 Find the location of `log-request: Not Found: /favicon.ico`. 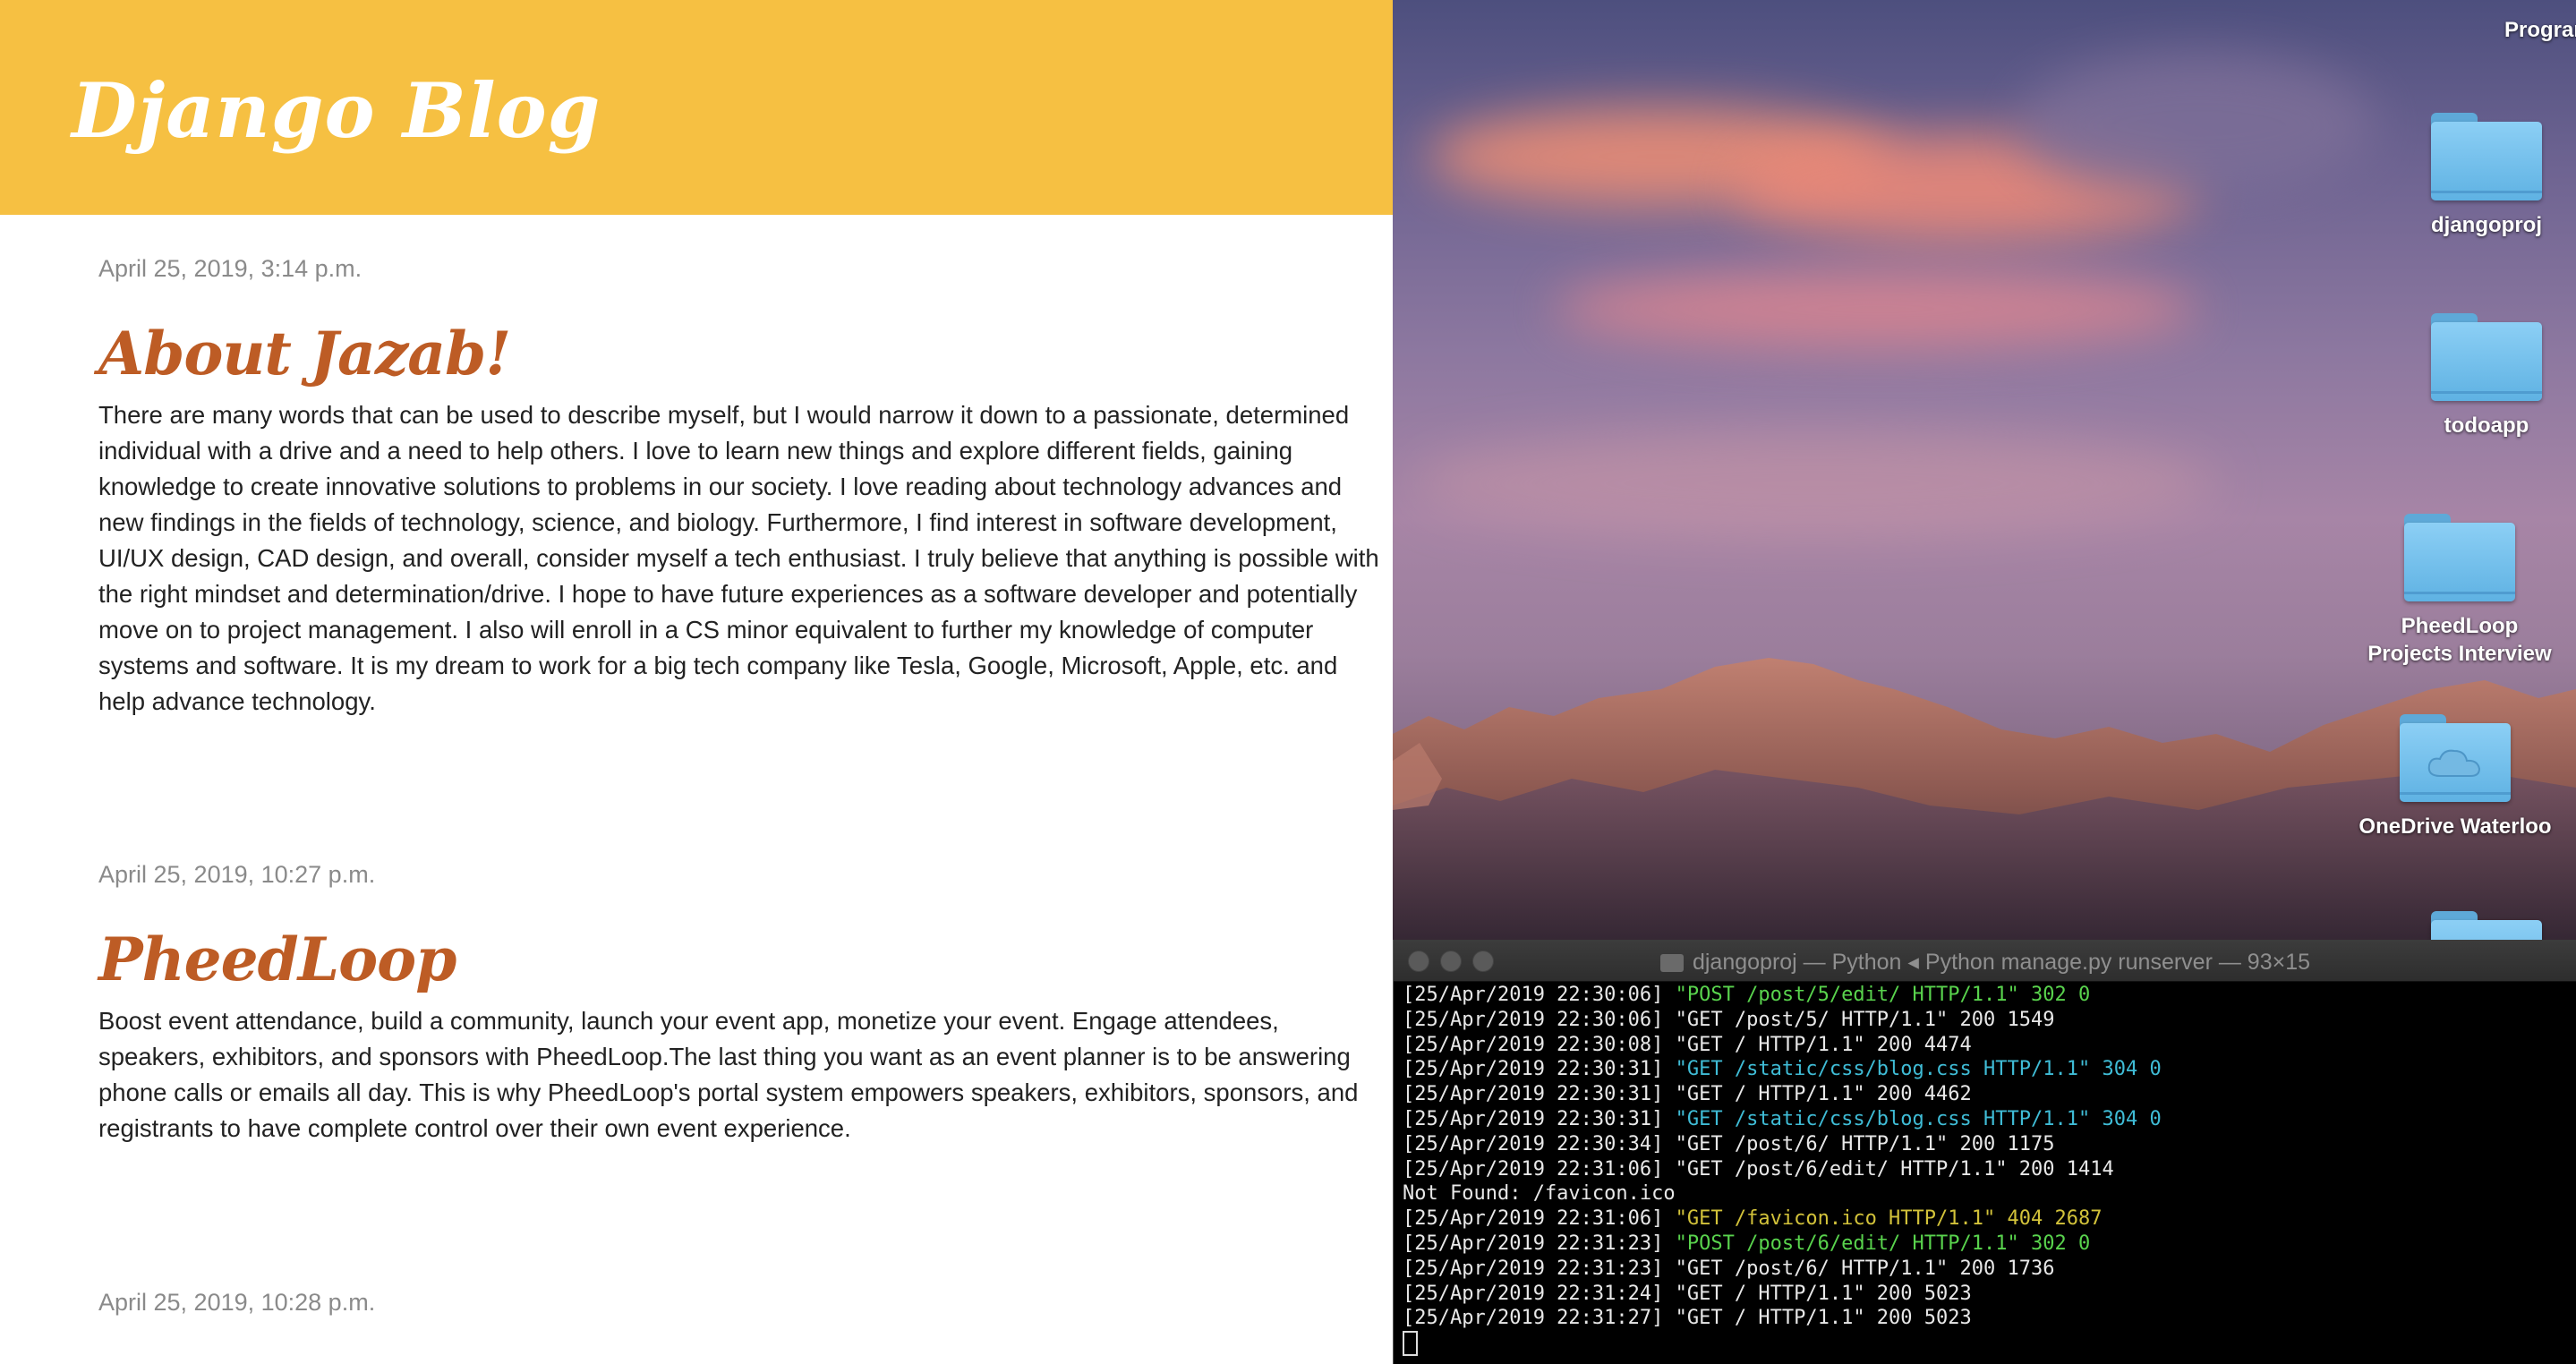

log-request: Not Found: /favicon.ico is located at coordinates (1539, 1194).